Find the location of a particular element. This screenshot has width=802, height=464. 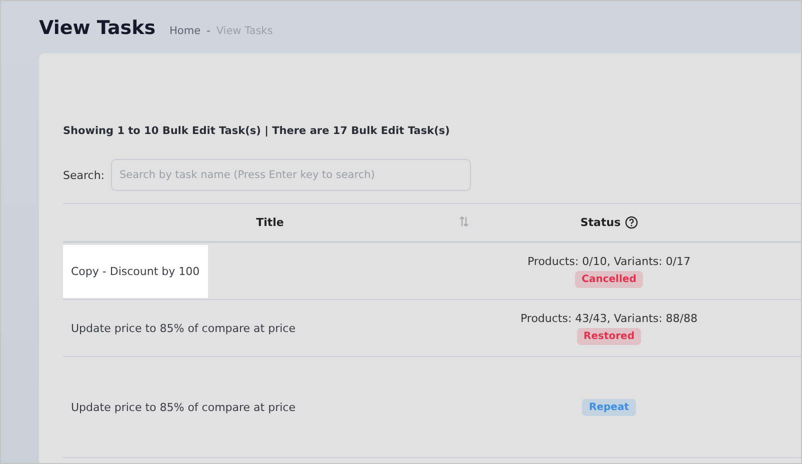

progress-text: Products: 0/10, Variants: 0/17 is located at coordinates (609, 261).